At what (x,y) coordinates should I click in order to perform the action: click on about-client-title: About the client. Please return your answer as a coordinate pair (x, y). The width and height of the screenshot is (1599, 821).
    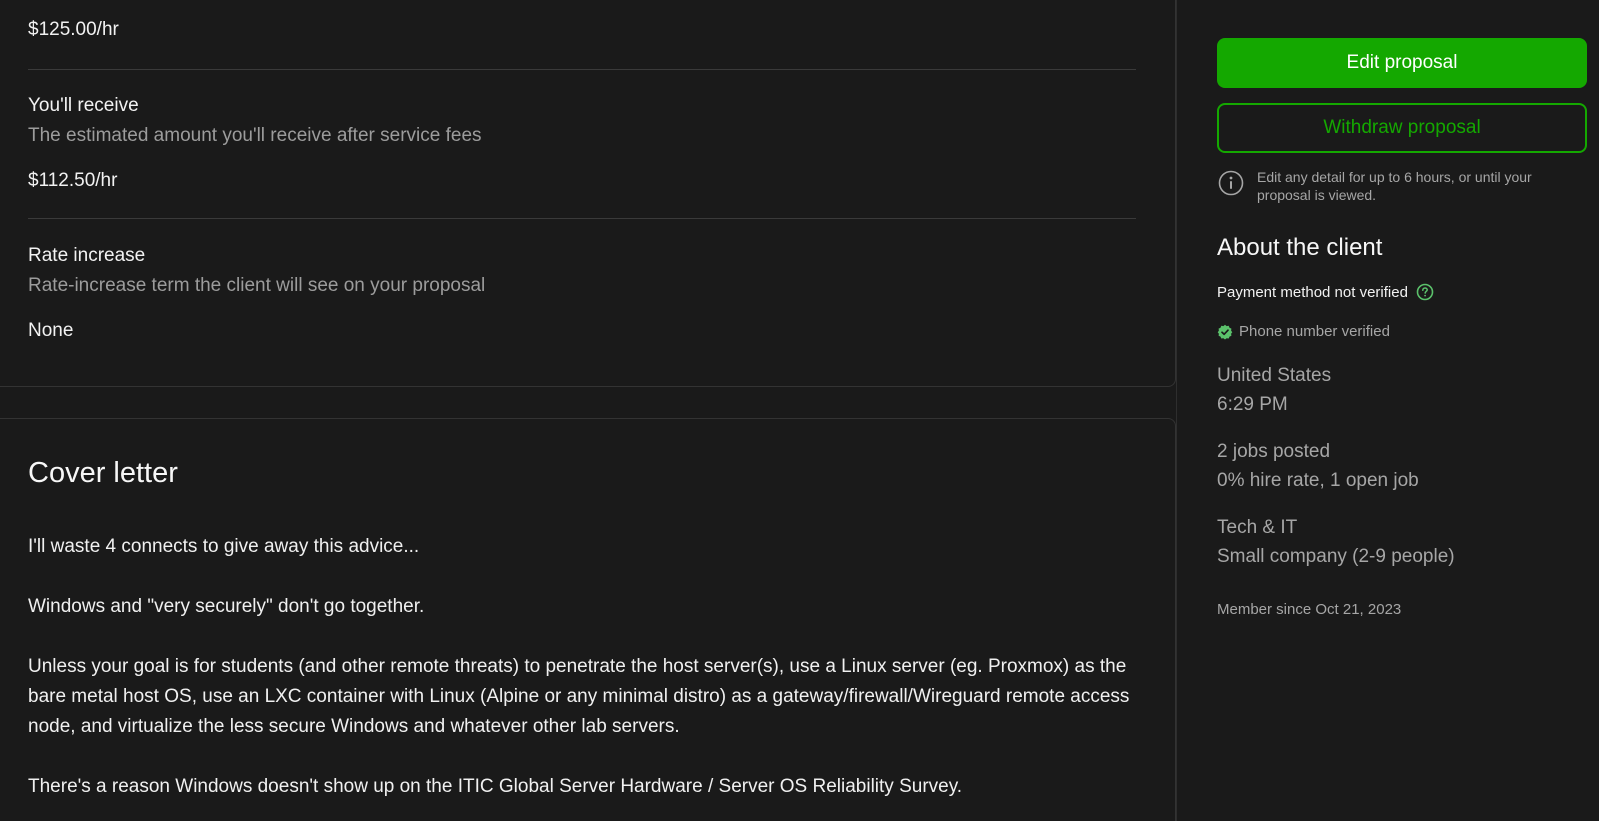
    Looking at the image, I should click on (1300, 247).